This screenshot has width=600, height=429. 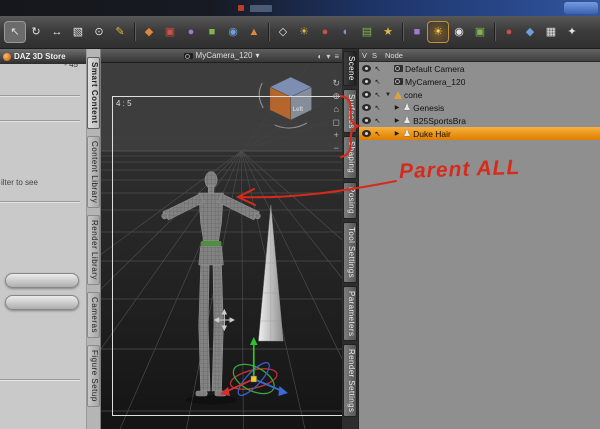 What do you see at coordinates (57, 32) in the screenshot?
I see `translate-tool-icon: ↔` at bounding box center [57, 32].